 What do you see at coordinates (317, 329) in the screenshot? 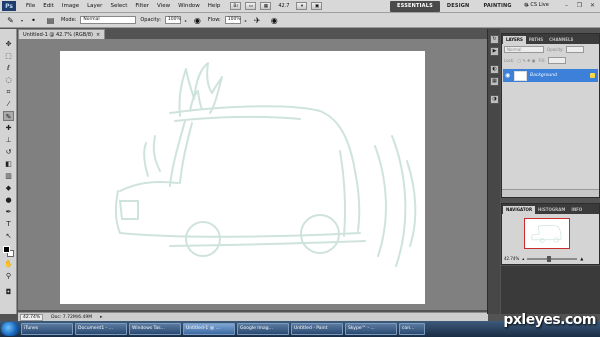
I see `taskbar-item-paint: Untitled - Paint` at bounding box center [317, 329].